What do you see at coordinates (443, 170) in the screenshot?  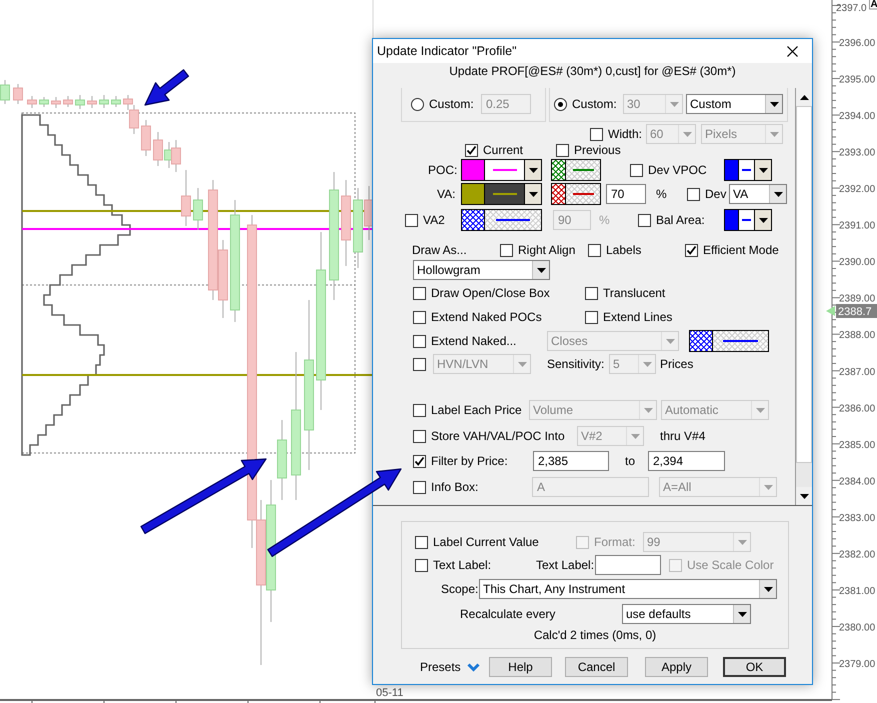 I see `field-label: POC:` at bounding box center [443, 170].